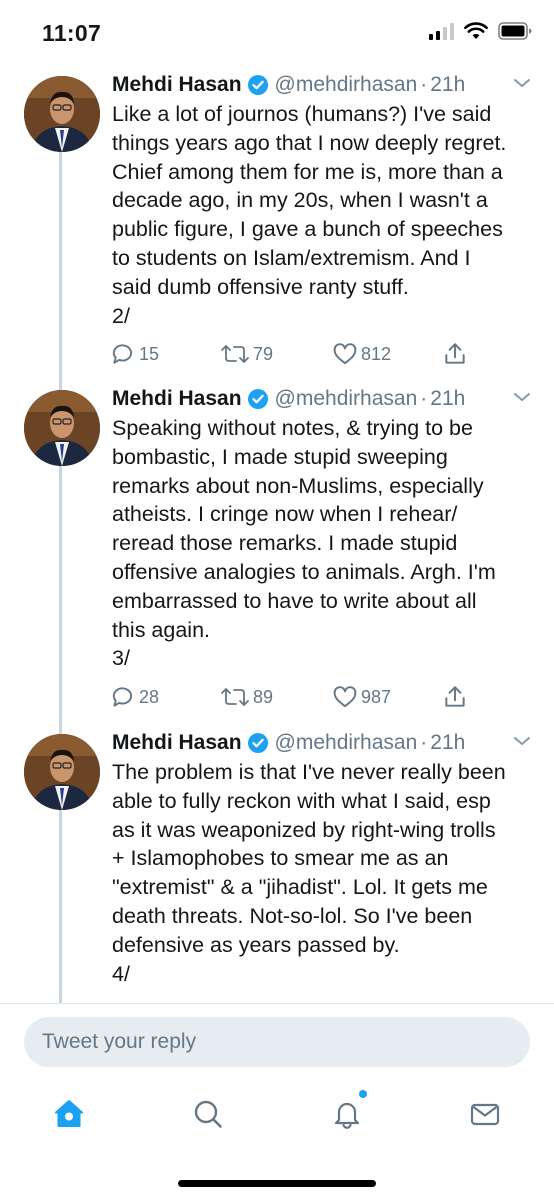 This screenshot has width=554, height=1200. I want to click on tab-notifications, so click(347, 1111).